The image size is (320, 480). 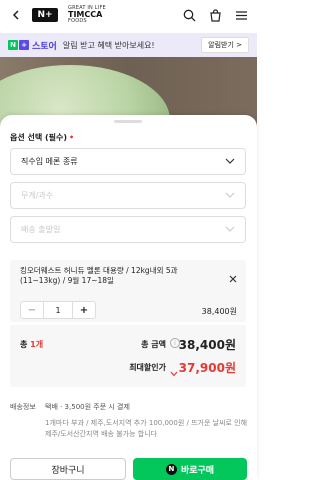 I want to click on cart-button-label: 장바구니, so click(x=68, y=470).